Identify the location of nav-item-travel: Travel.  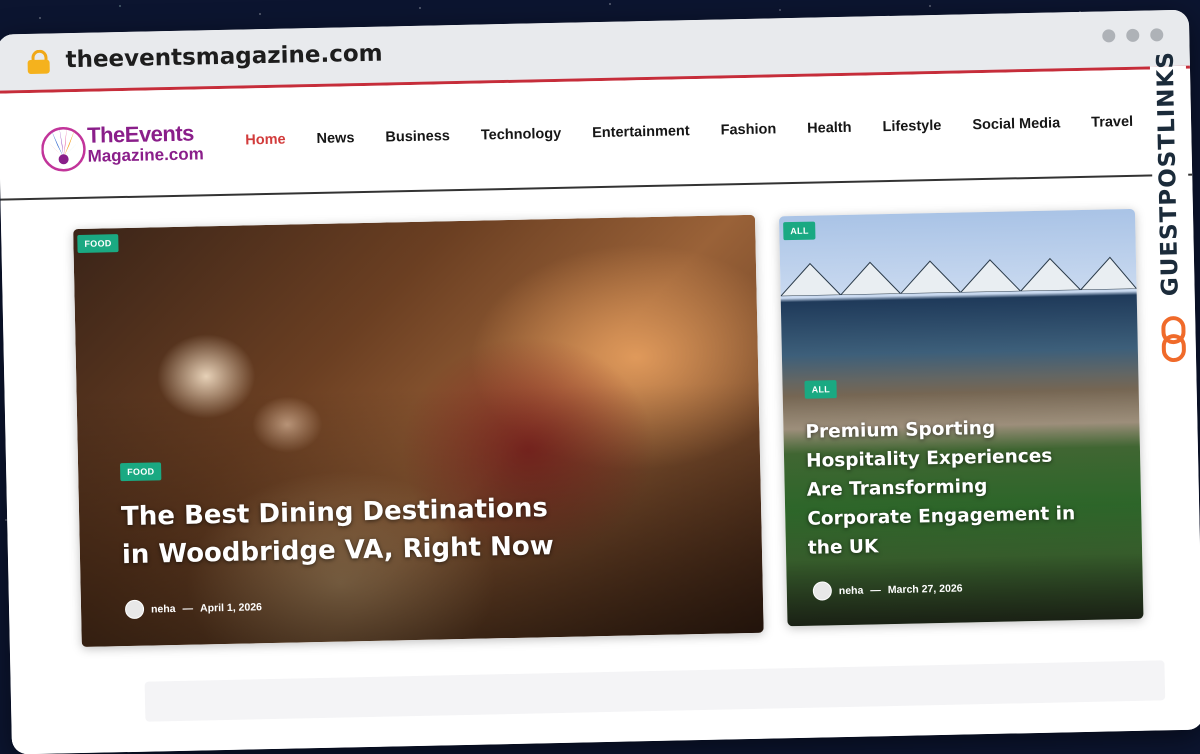
(1112, 122).